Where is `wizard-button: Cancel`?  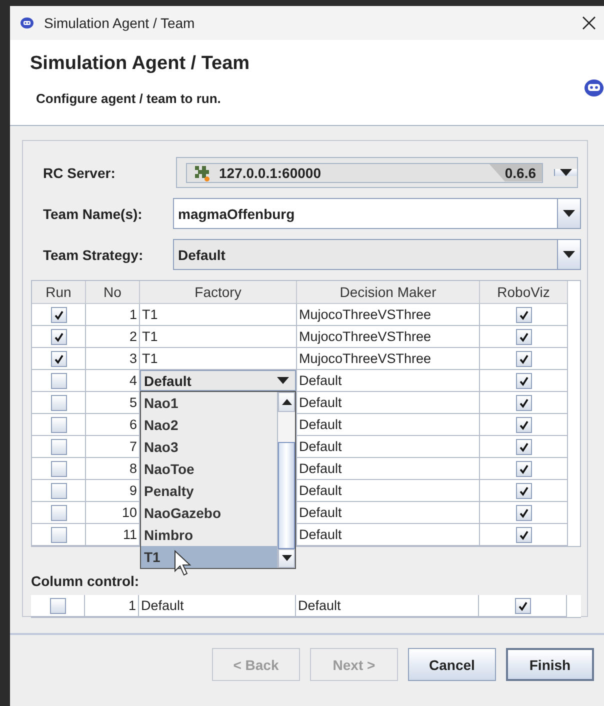 wizard-button: Cancel is located at coordinates (452, 664).